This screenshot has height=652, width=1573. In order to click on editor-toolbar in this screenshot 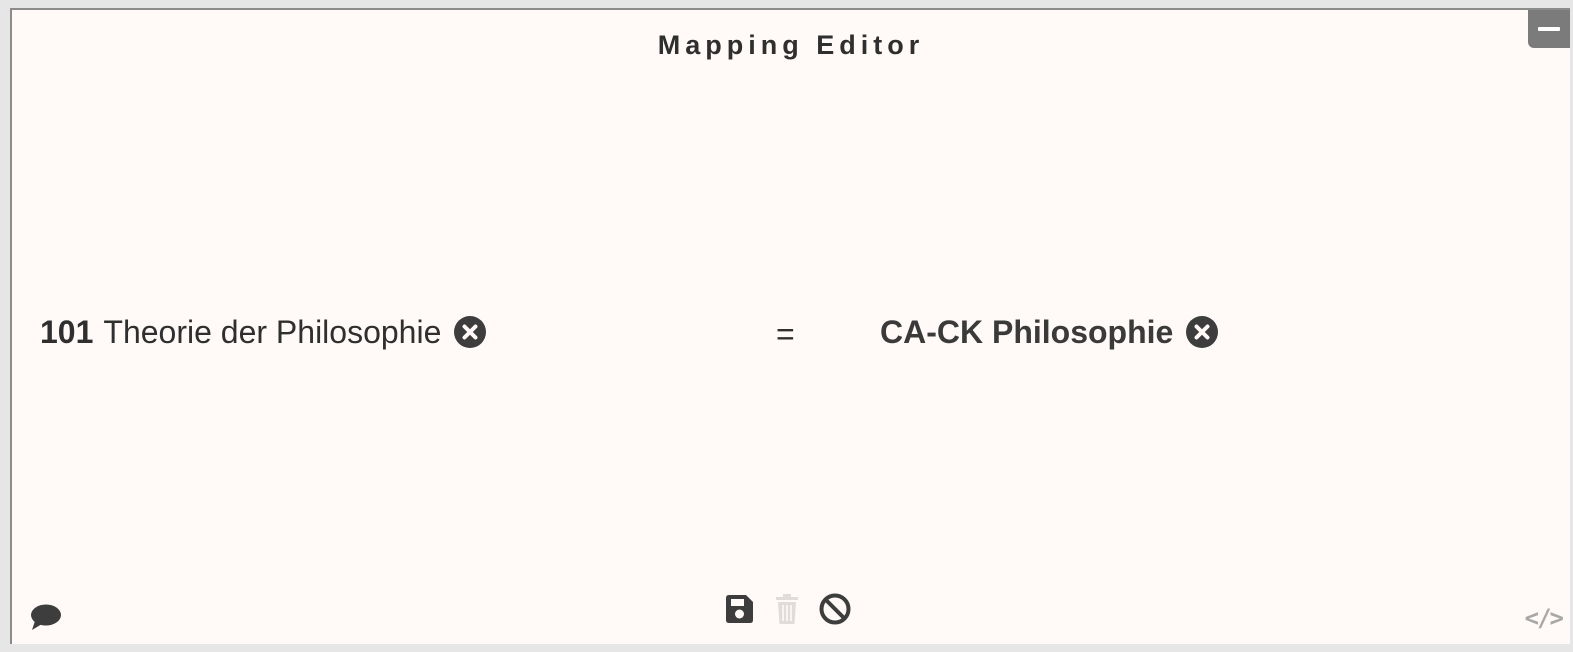, I will do `click(787, 609)`.